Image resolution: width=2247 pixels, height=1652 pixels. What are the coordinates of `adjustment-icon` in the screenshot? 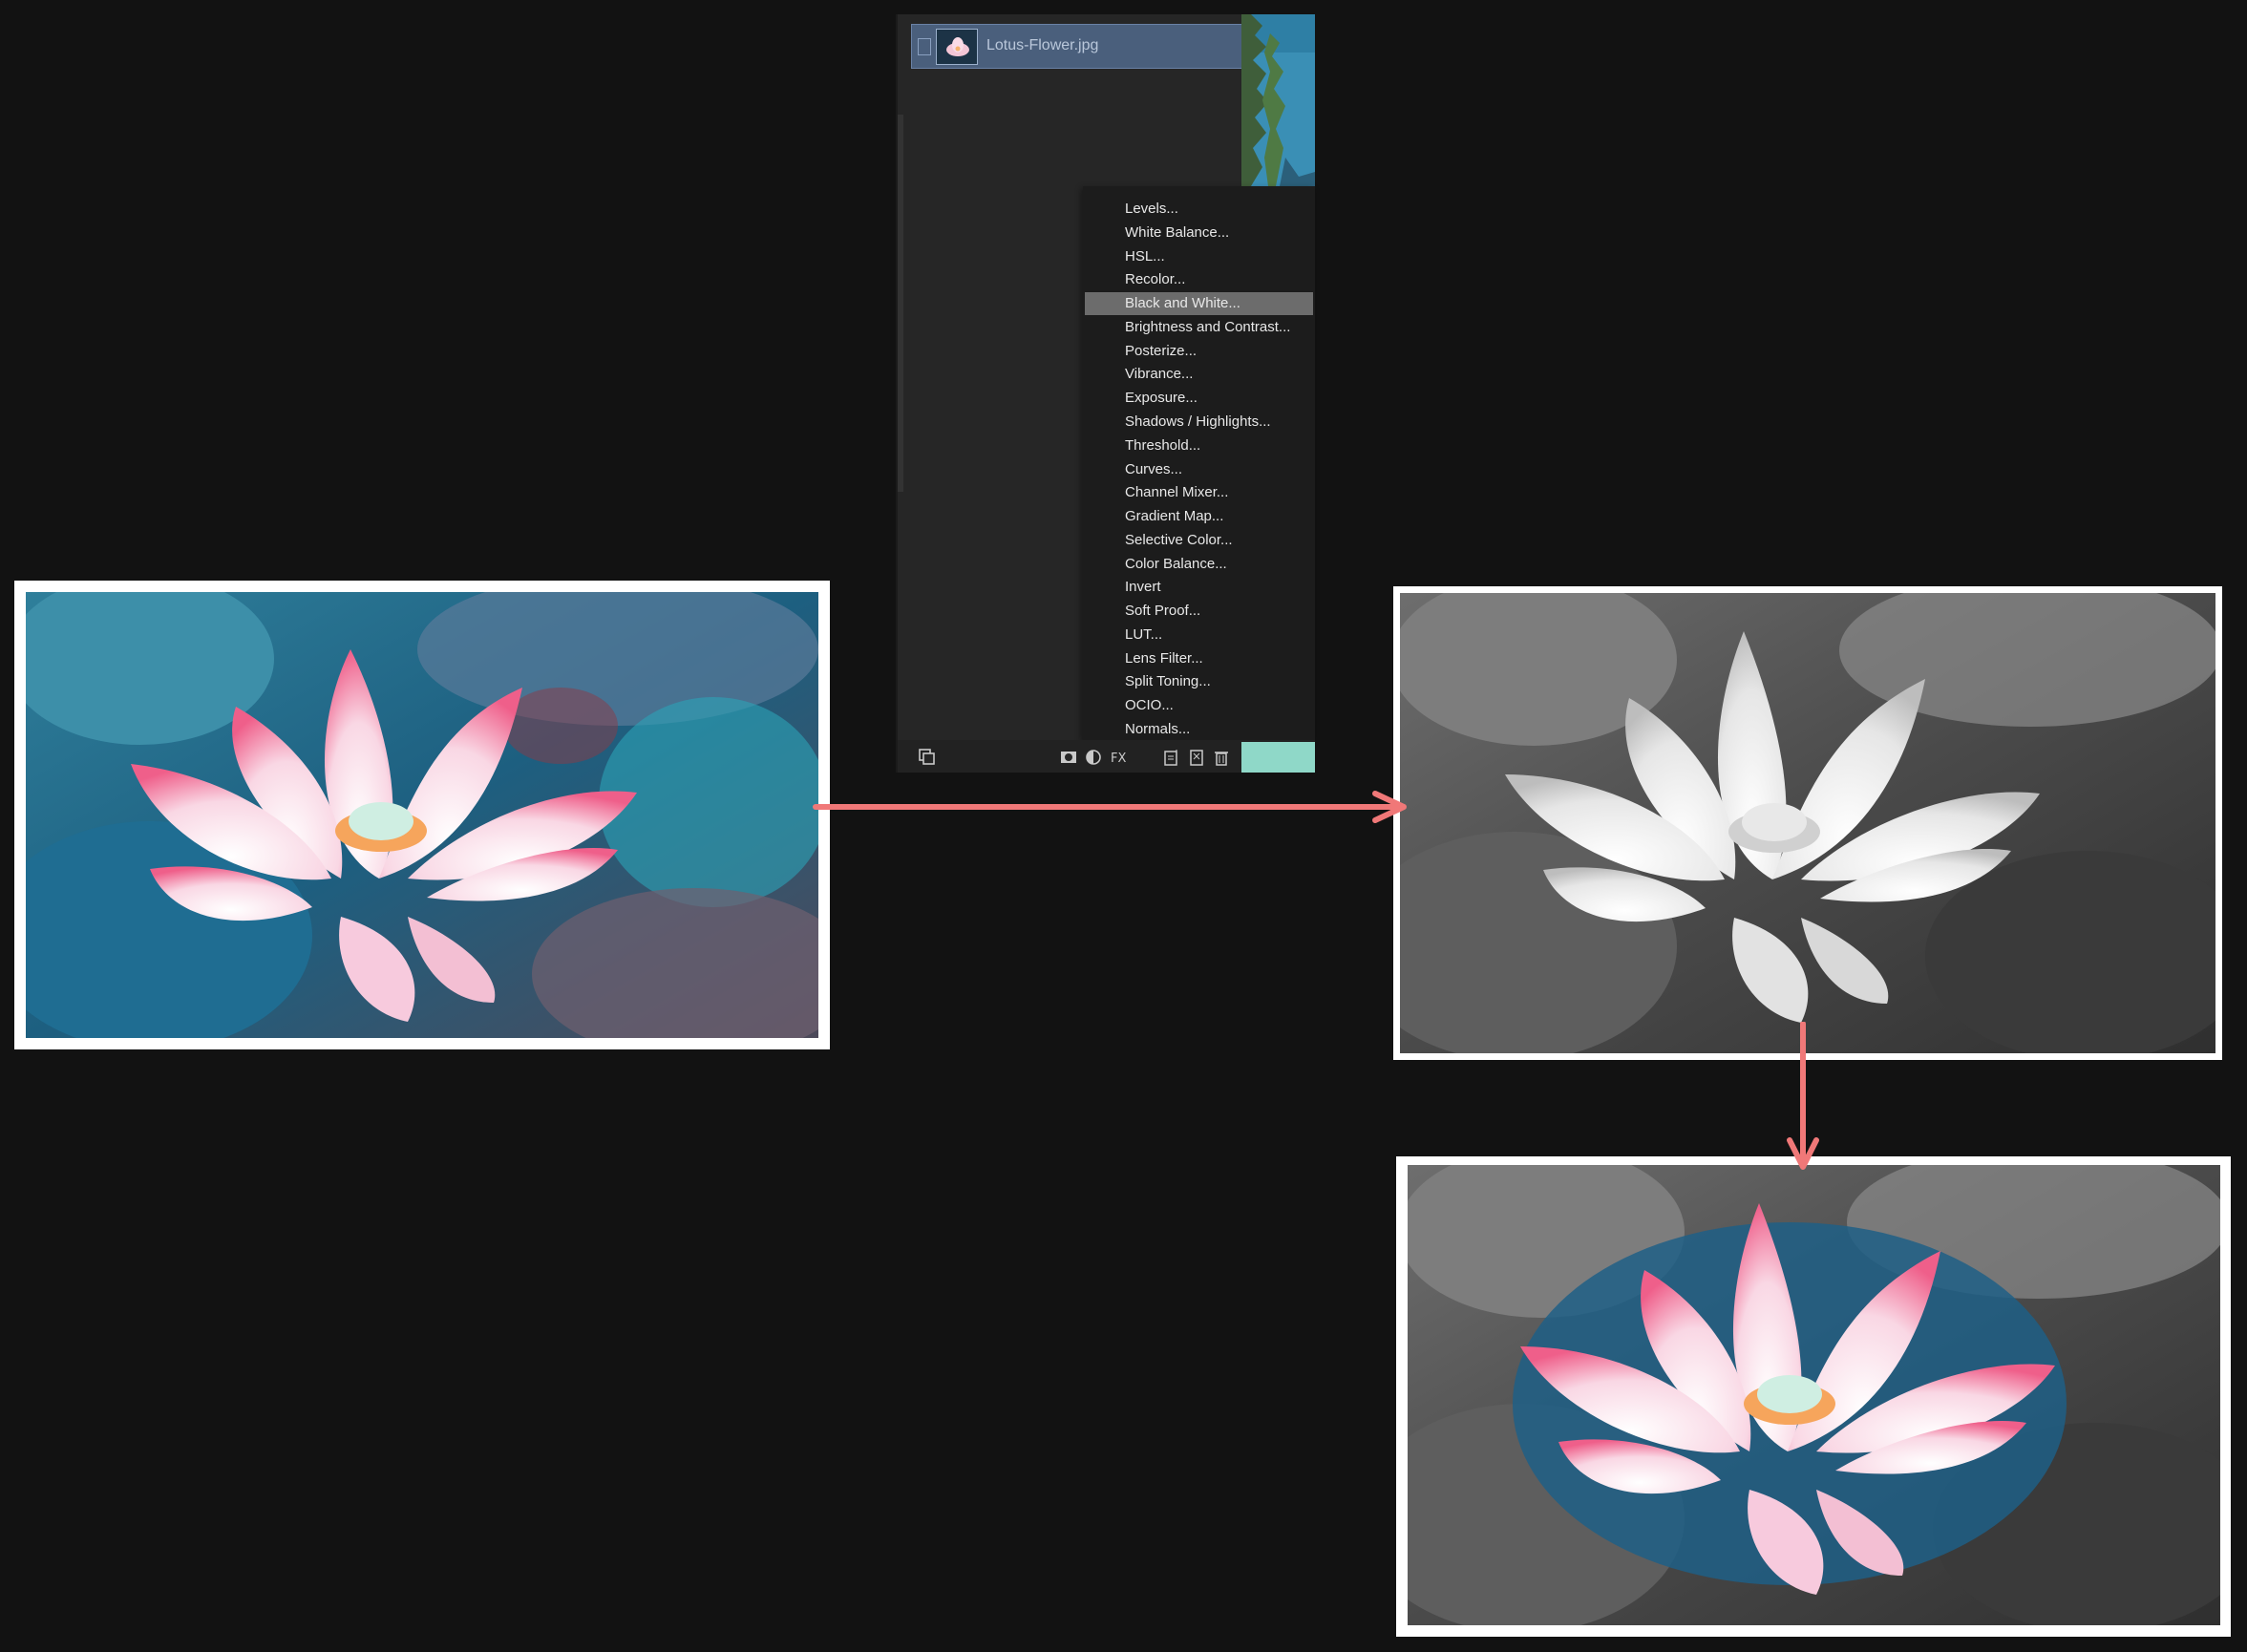 It's located at (1093, 757).